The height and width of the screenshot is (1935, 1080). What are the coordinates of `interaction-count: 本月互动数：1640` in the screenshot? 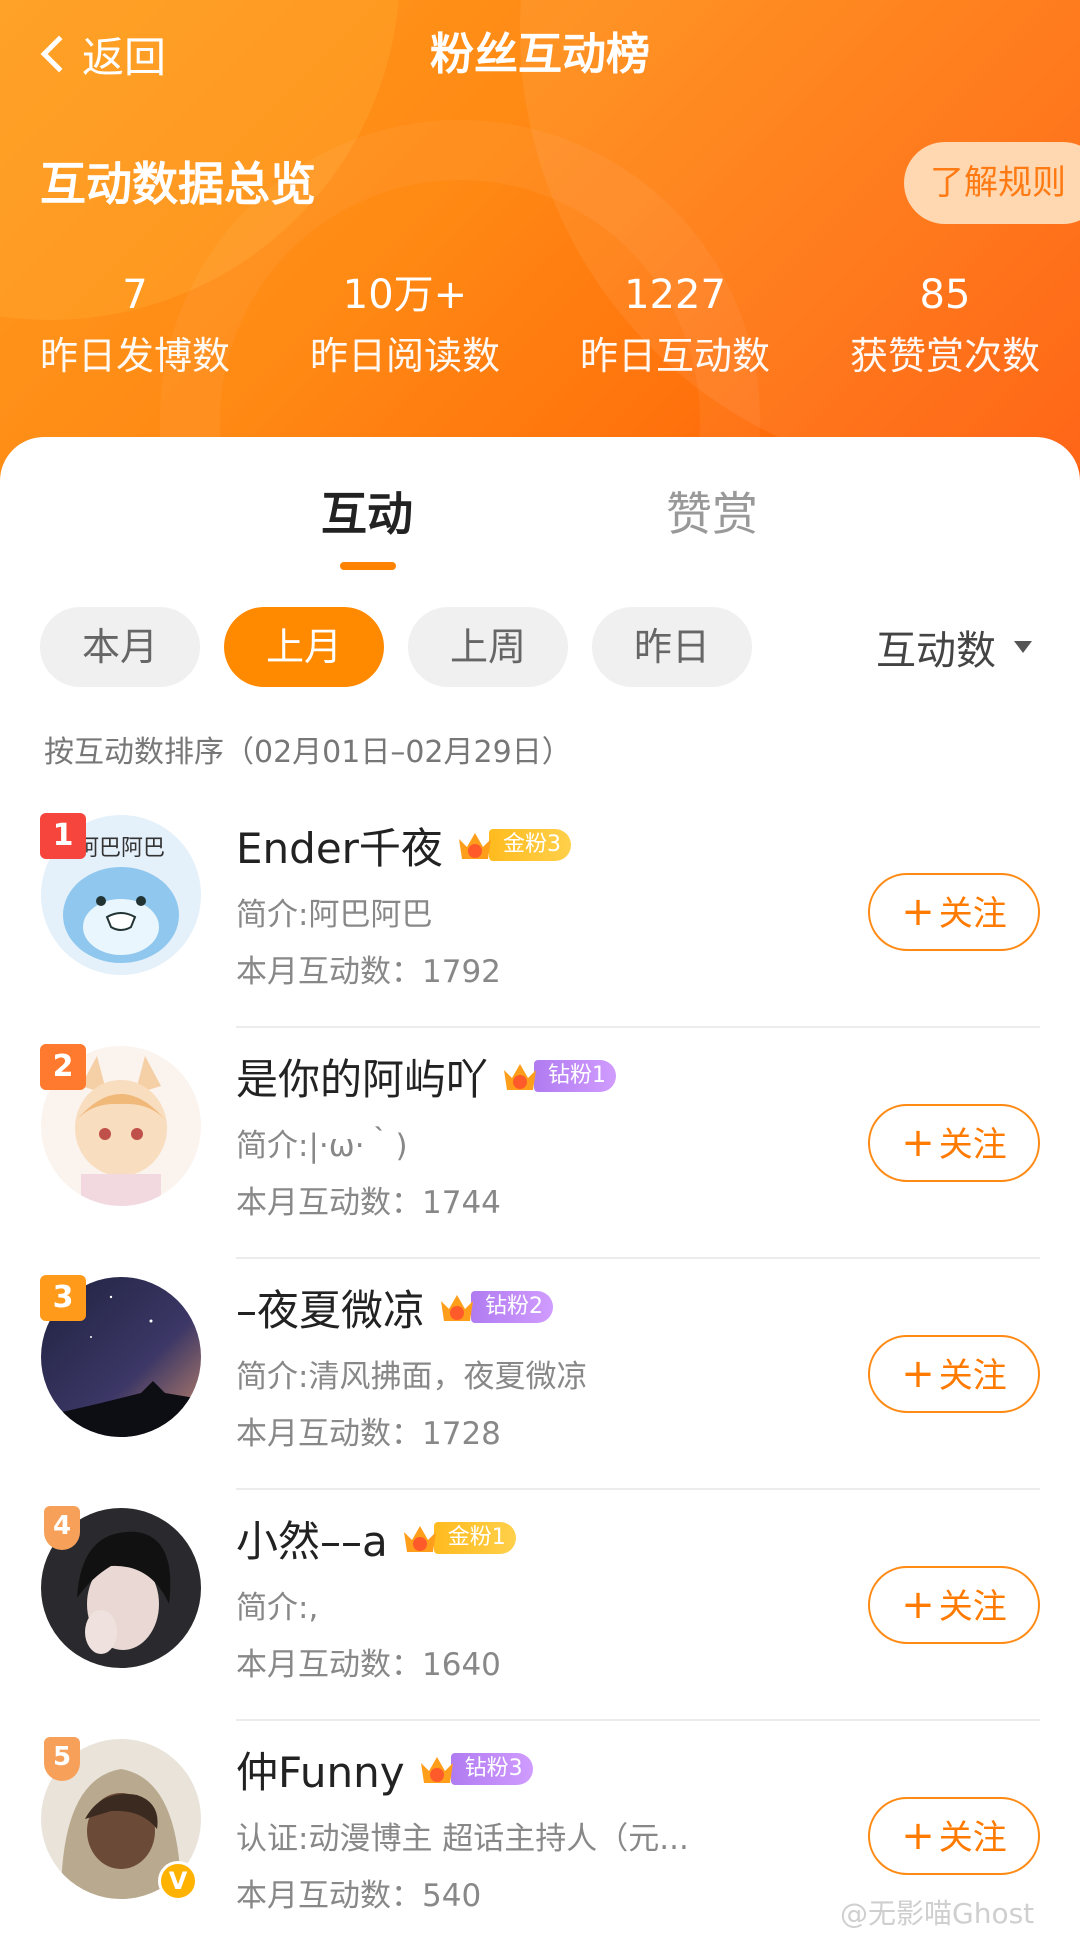 It's located at (368, 1665).